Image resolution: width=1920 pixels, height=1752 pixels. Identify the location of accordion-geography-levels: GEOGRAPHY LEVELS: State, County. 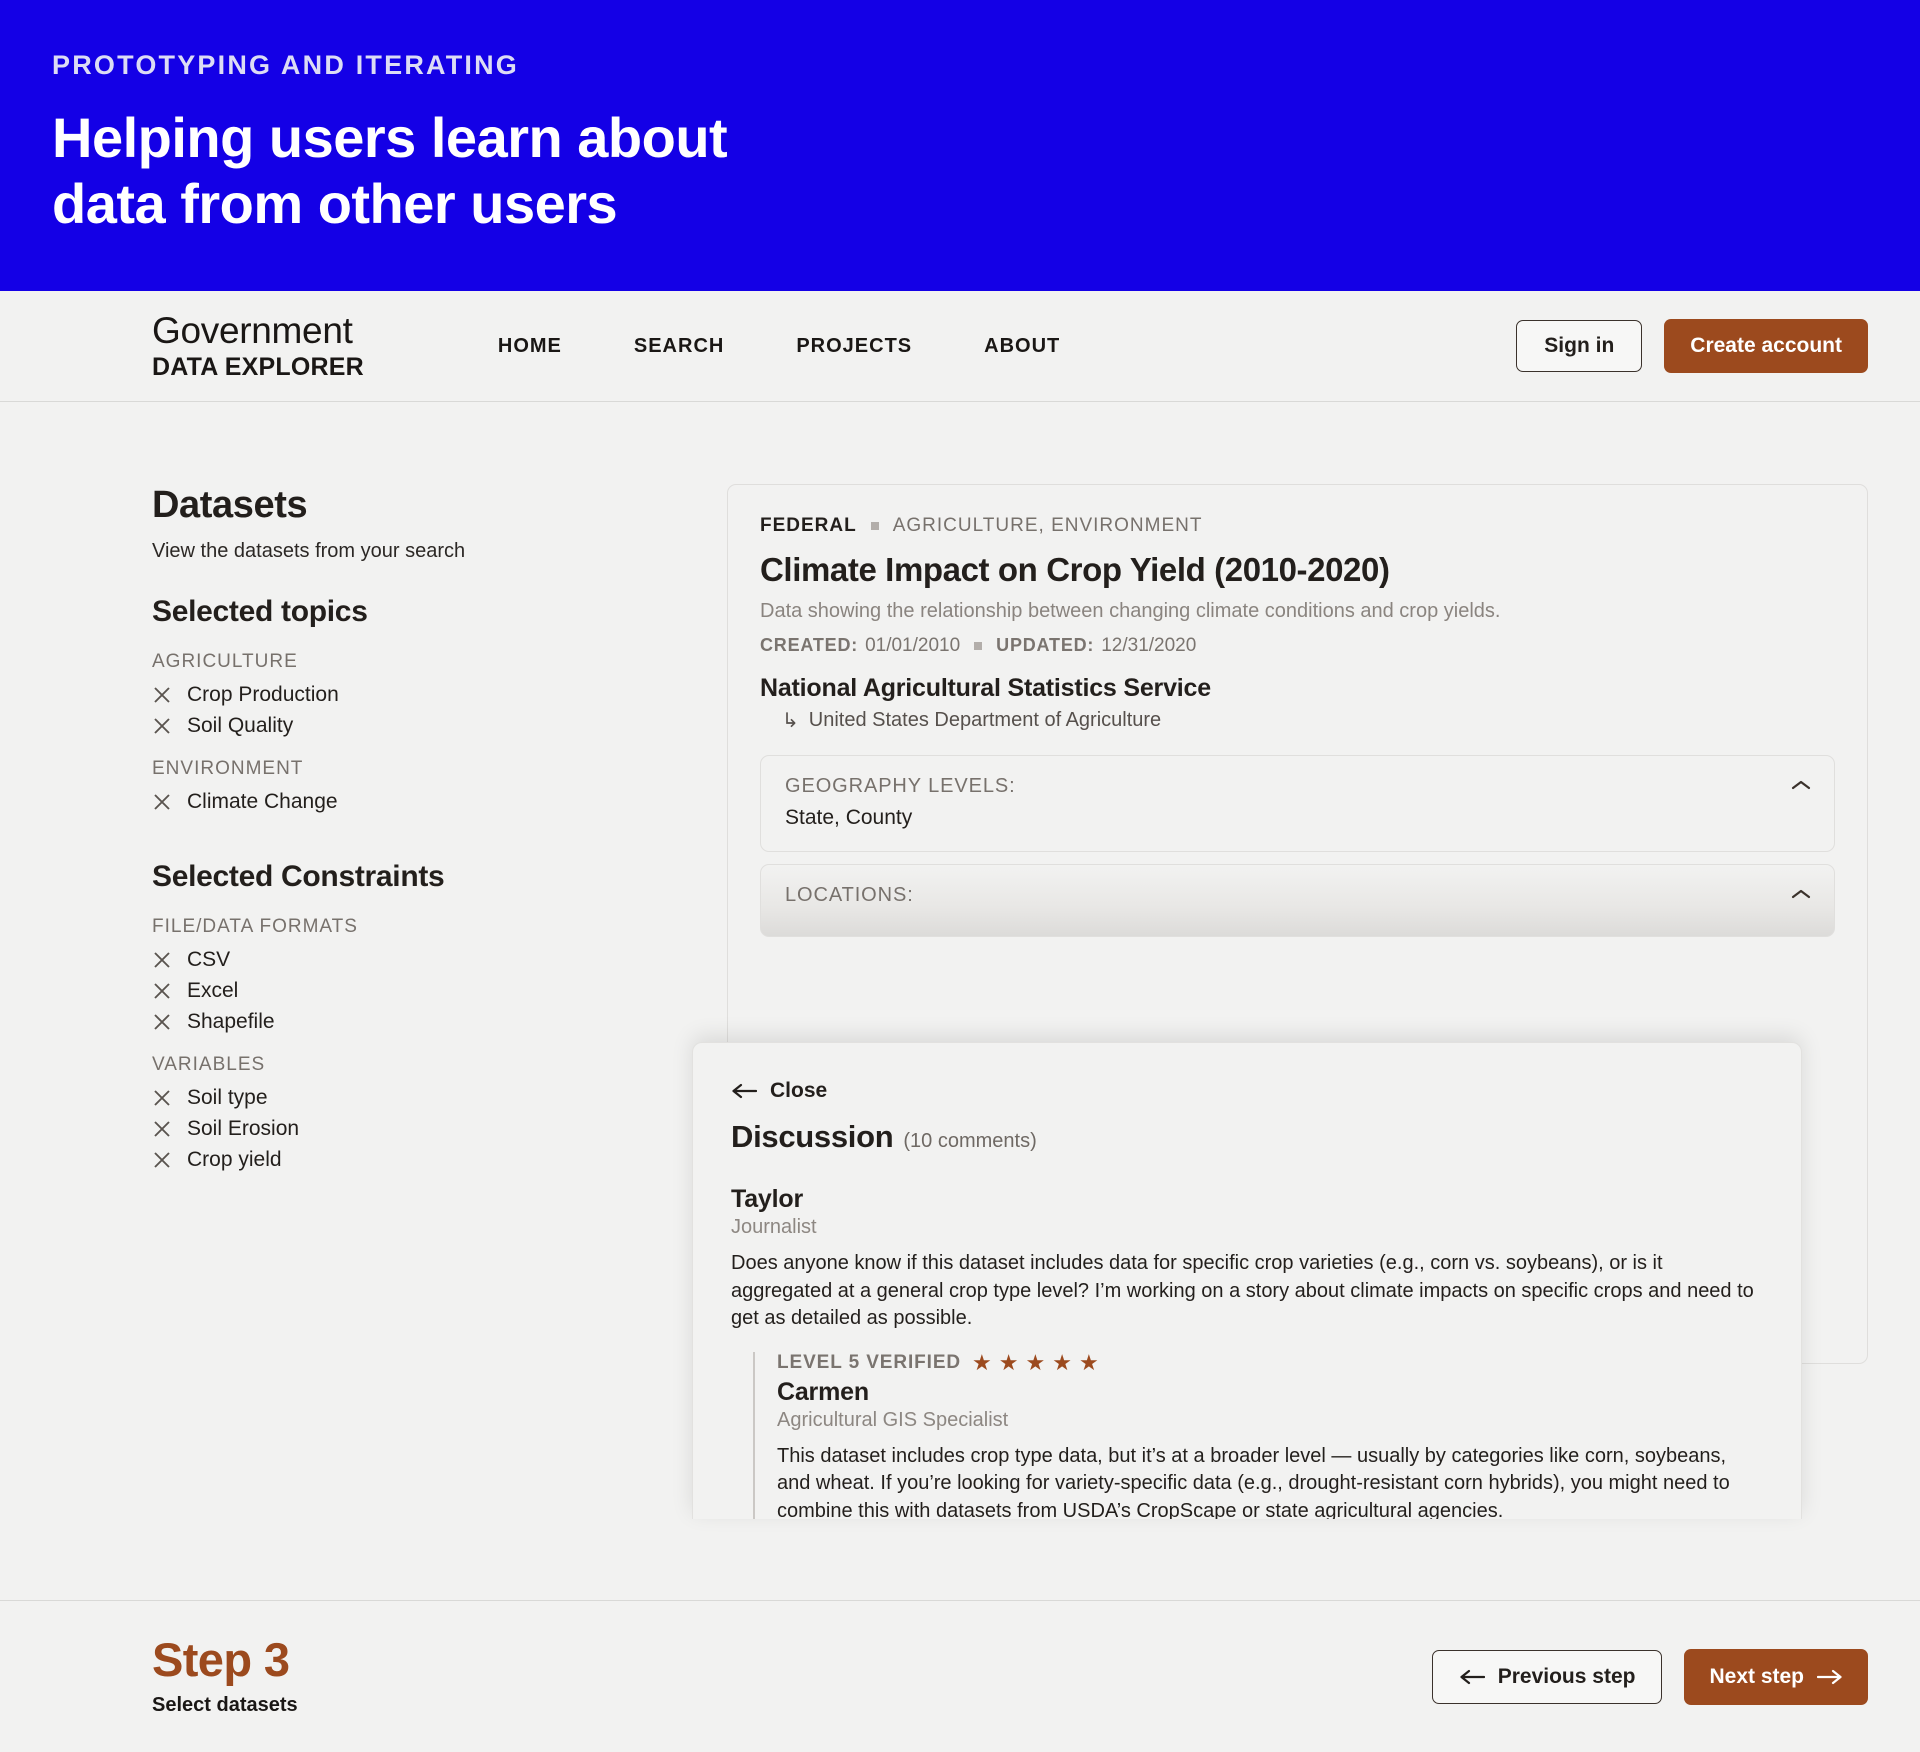
(1297, 803).